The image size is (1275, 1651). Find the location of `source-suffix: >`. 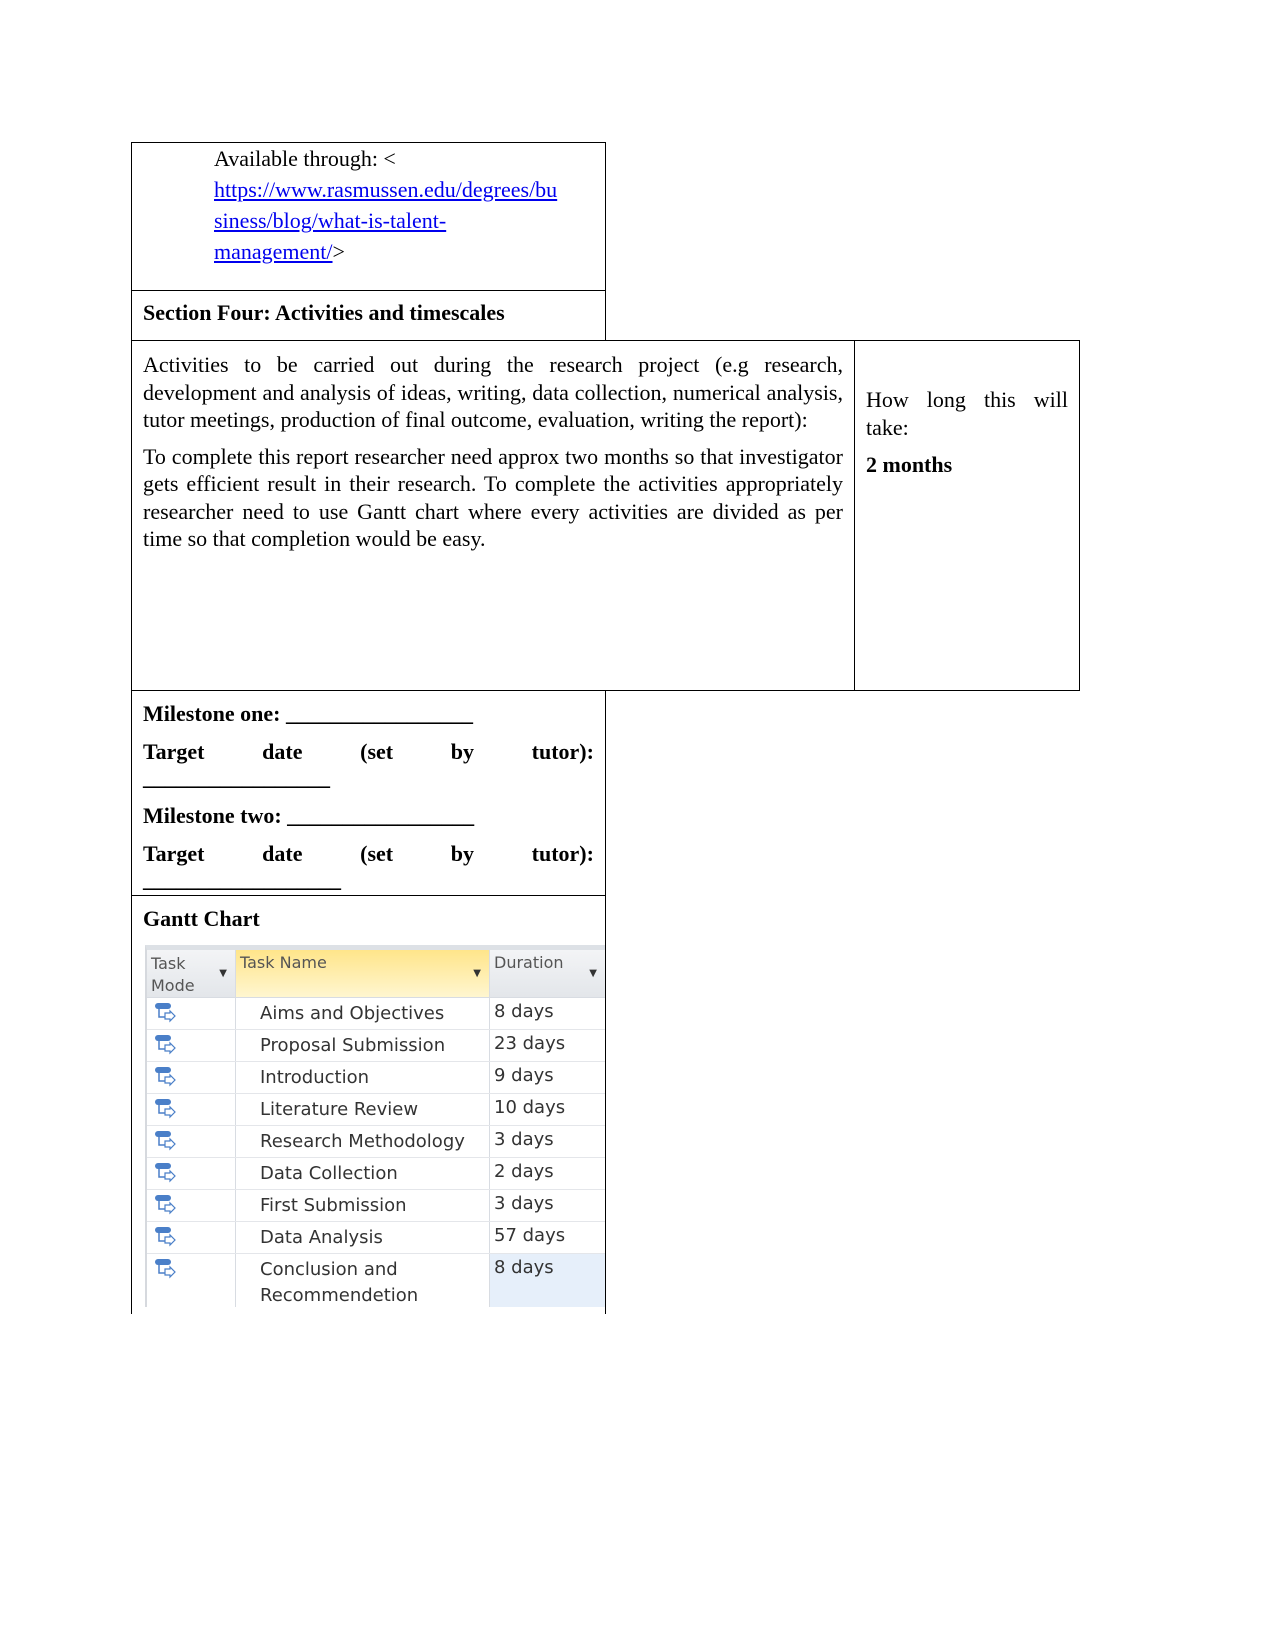

source-suffix: > is located at coordinates (338, 251).